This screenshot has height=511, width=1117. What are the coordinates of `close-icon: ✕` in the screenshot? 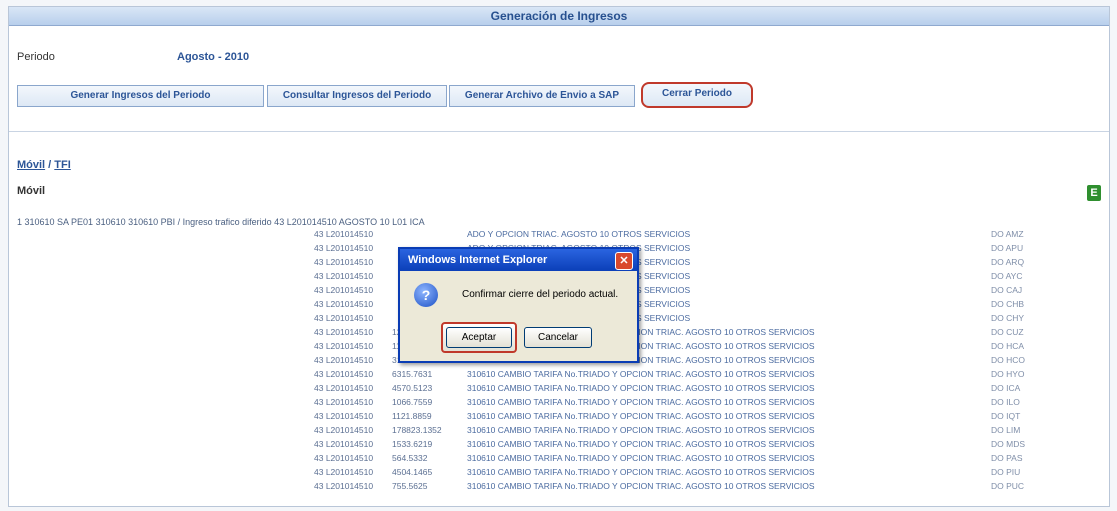 It's located at (624, 261).